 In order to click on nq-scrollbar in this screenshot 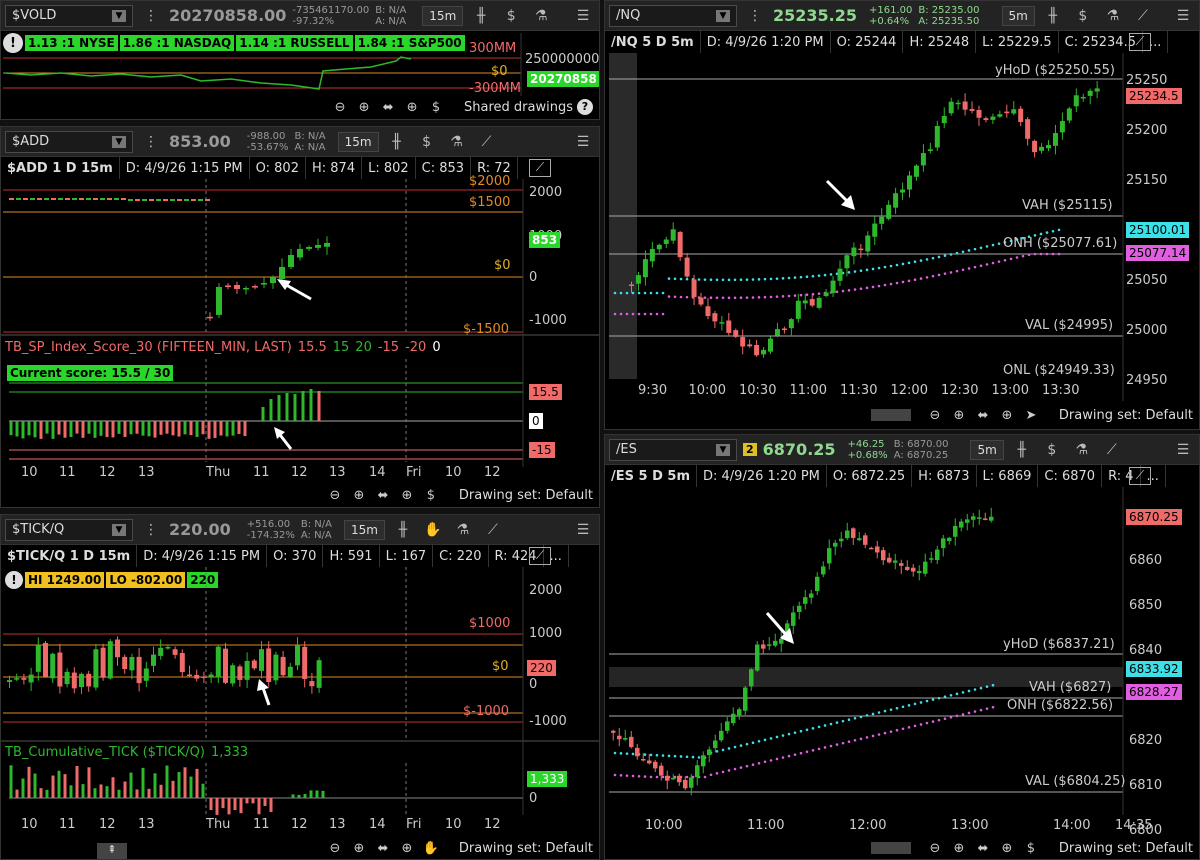, I will do `click(890, 415)`.